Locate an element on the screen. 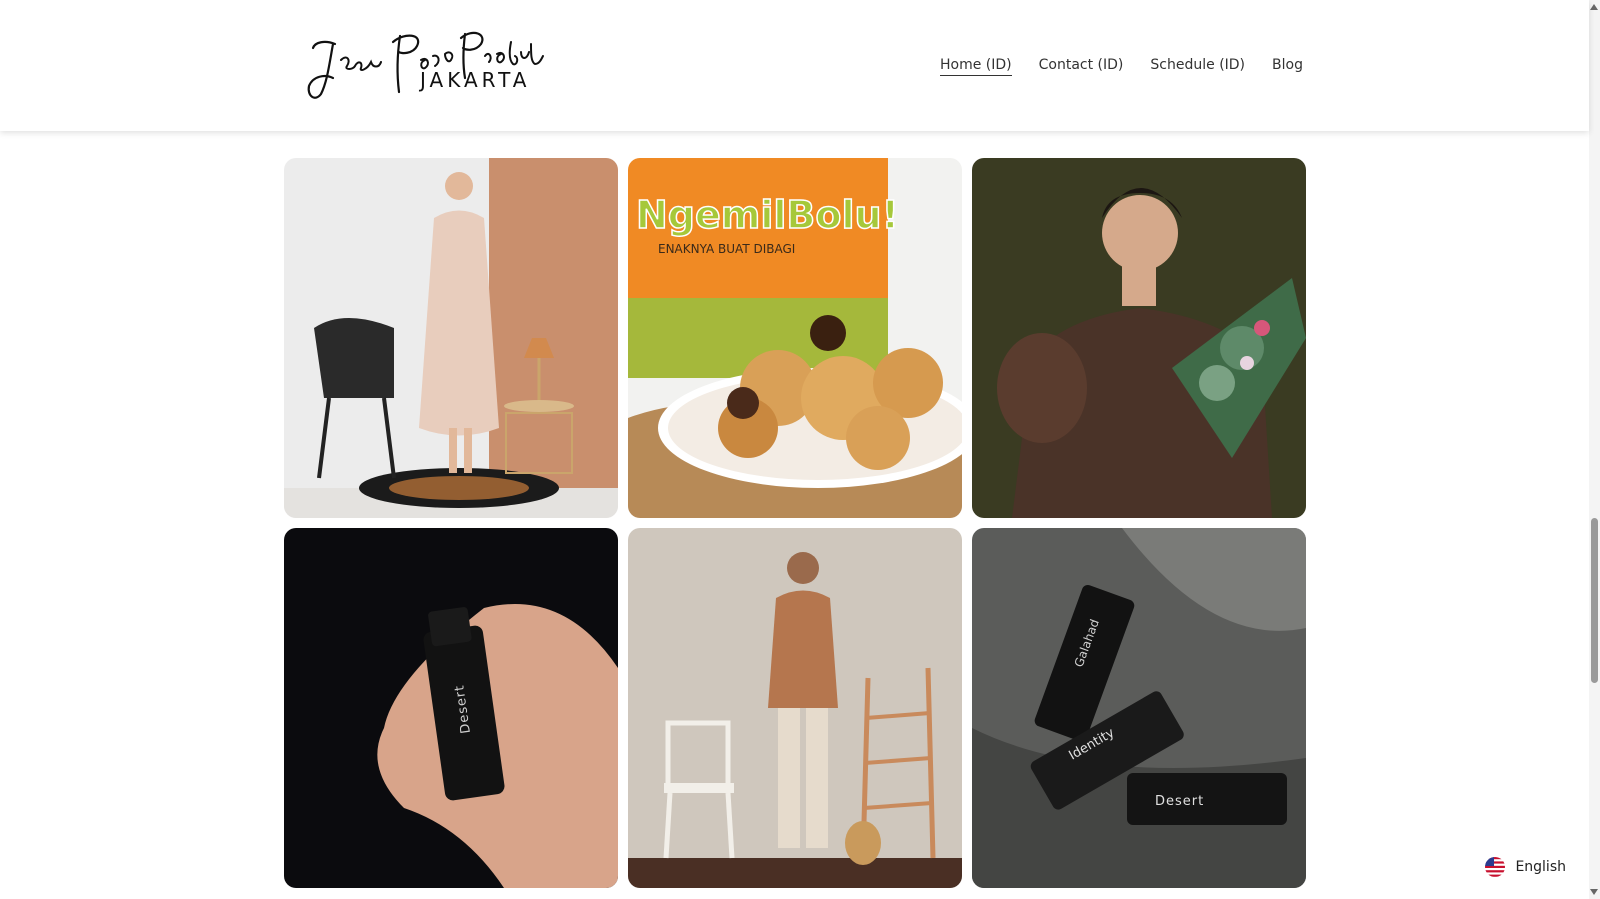 The image size is (1600, 899). gallery-image-perfume-hand: Desert is located at coordinates (451, 708).